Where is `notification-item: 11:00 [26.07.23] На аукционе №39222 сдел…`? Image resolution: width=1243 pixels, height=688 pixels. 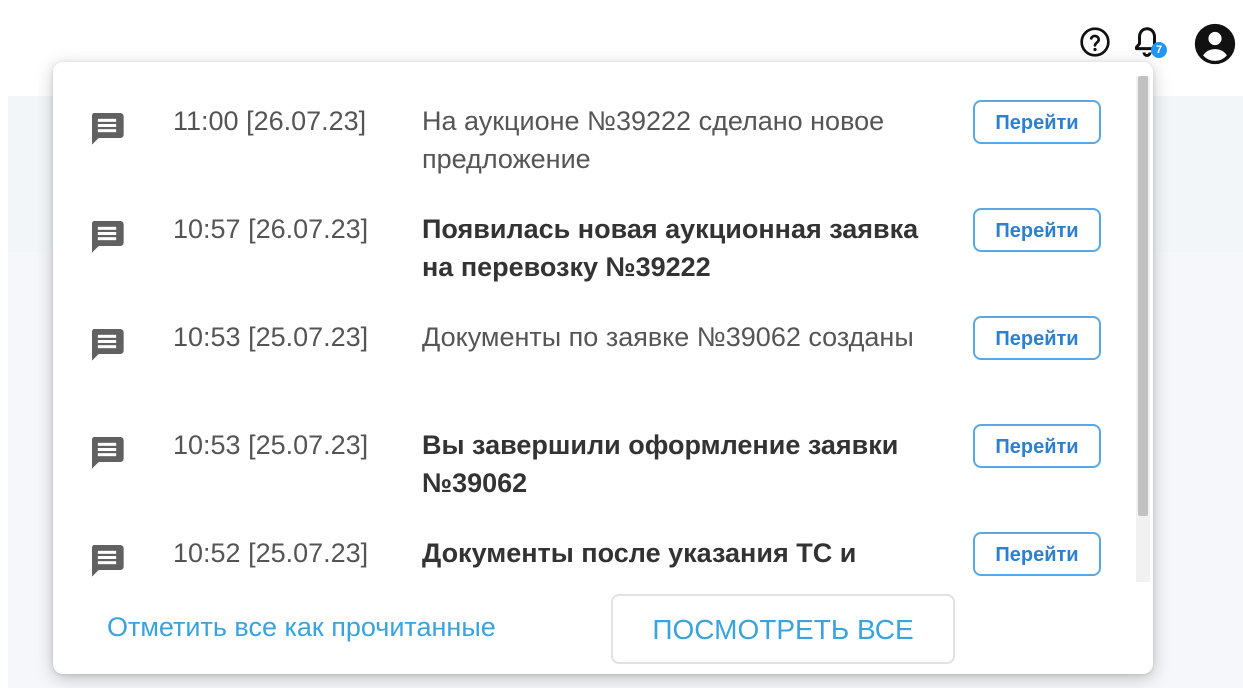 notification-item: 11:00 [26.07.23] На аукционе №39222 сдел… is located at coordinates (593, 151).